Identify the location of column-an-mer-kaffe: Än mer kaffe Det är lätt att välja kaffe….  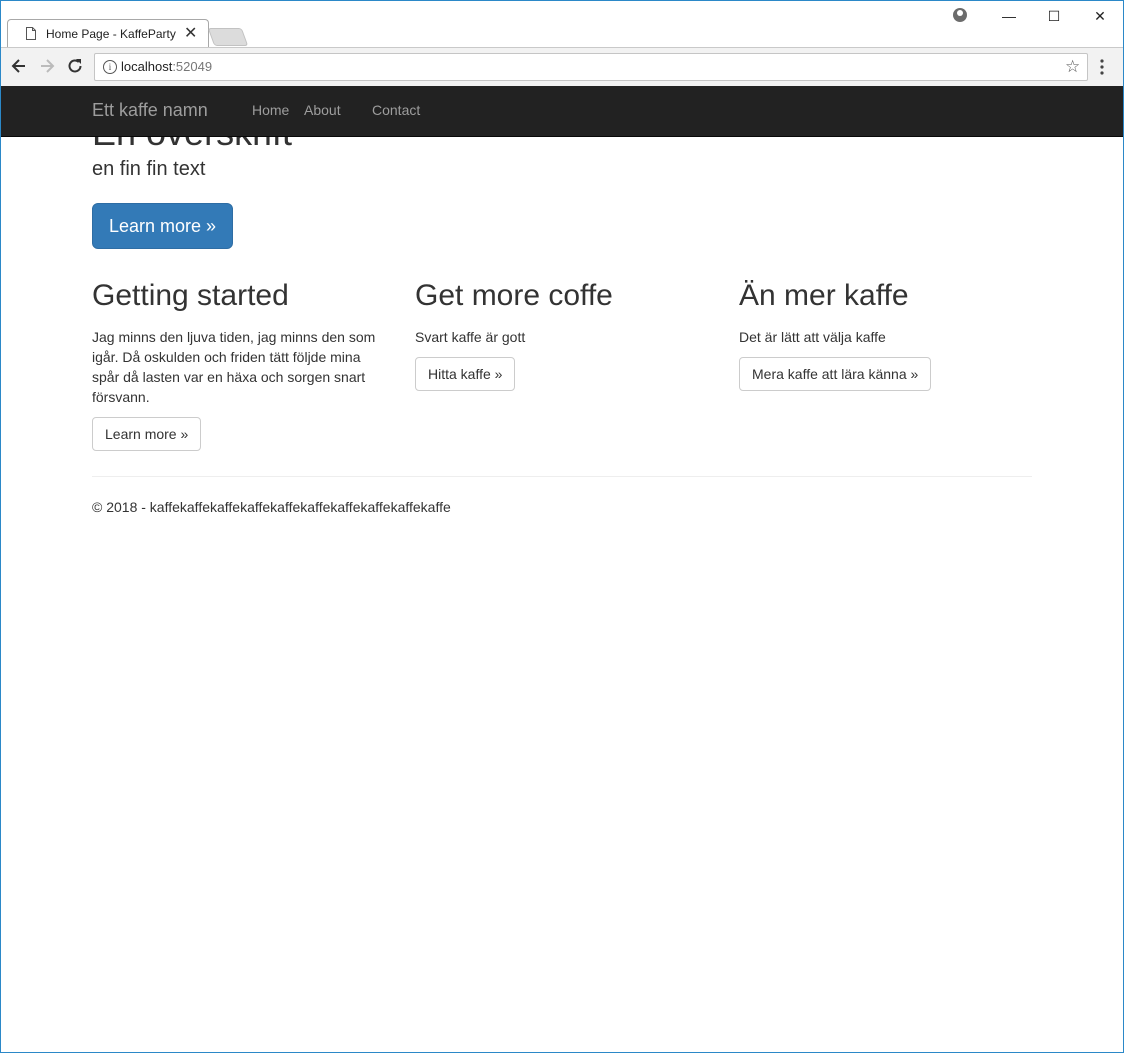
(889, 335).